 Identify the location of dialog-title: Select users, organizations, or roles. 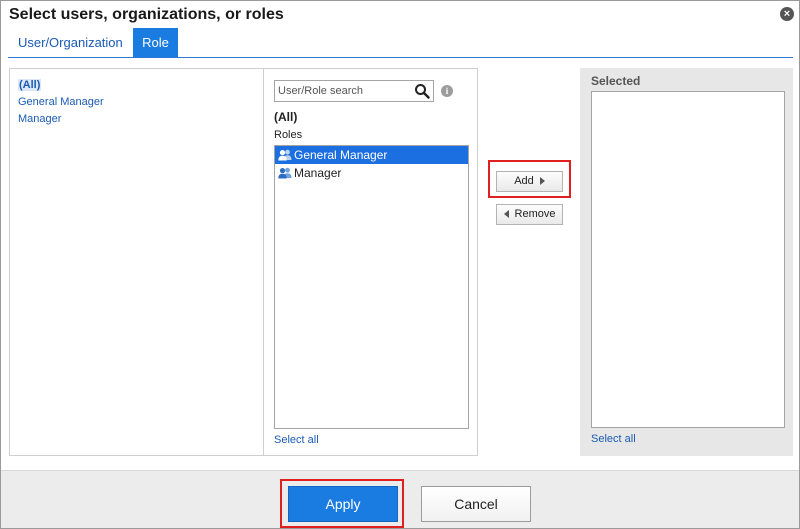
(146, 14).